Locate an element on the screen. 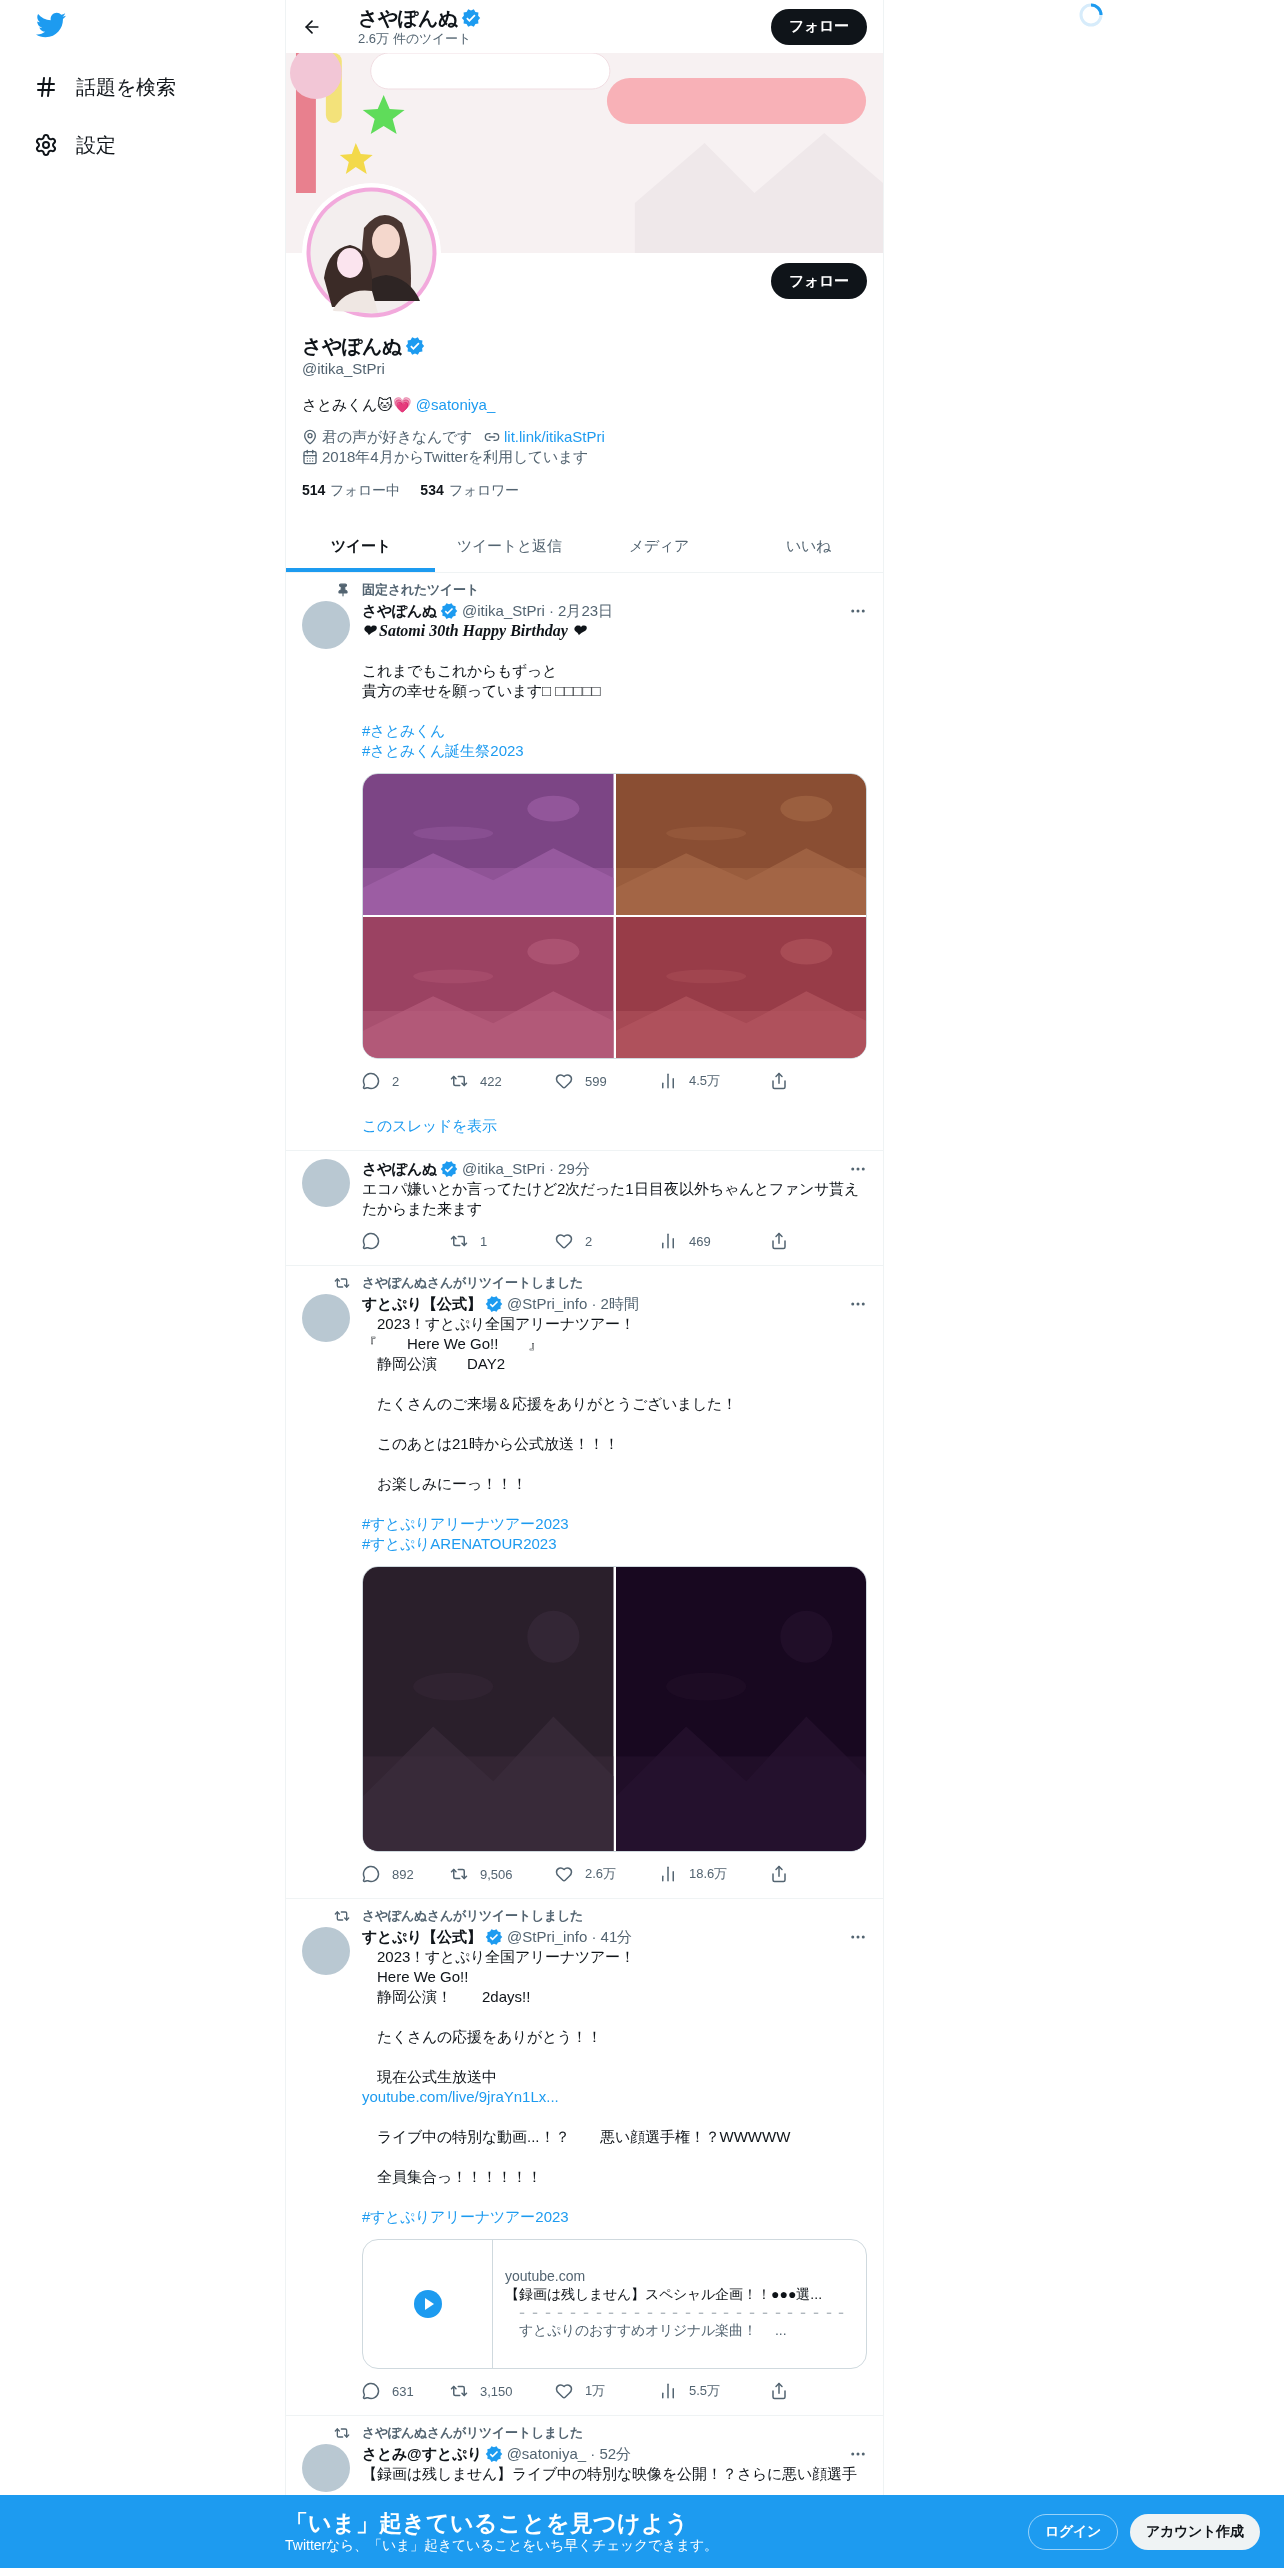  tweet-text: 現在公式生放送中 is located at coordinates (437, 2077).